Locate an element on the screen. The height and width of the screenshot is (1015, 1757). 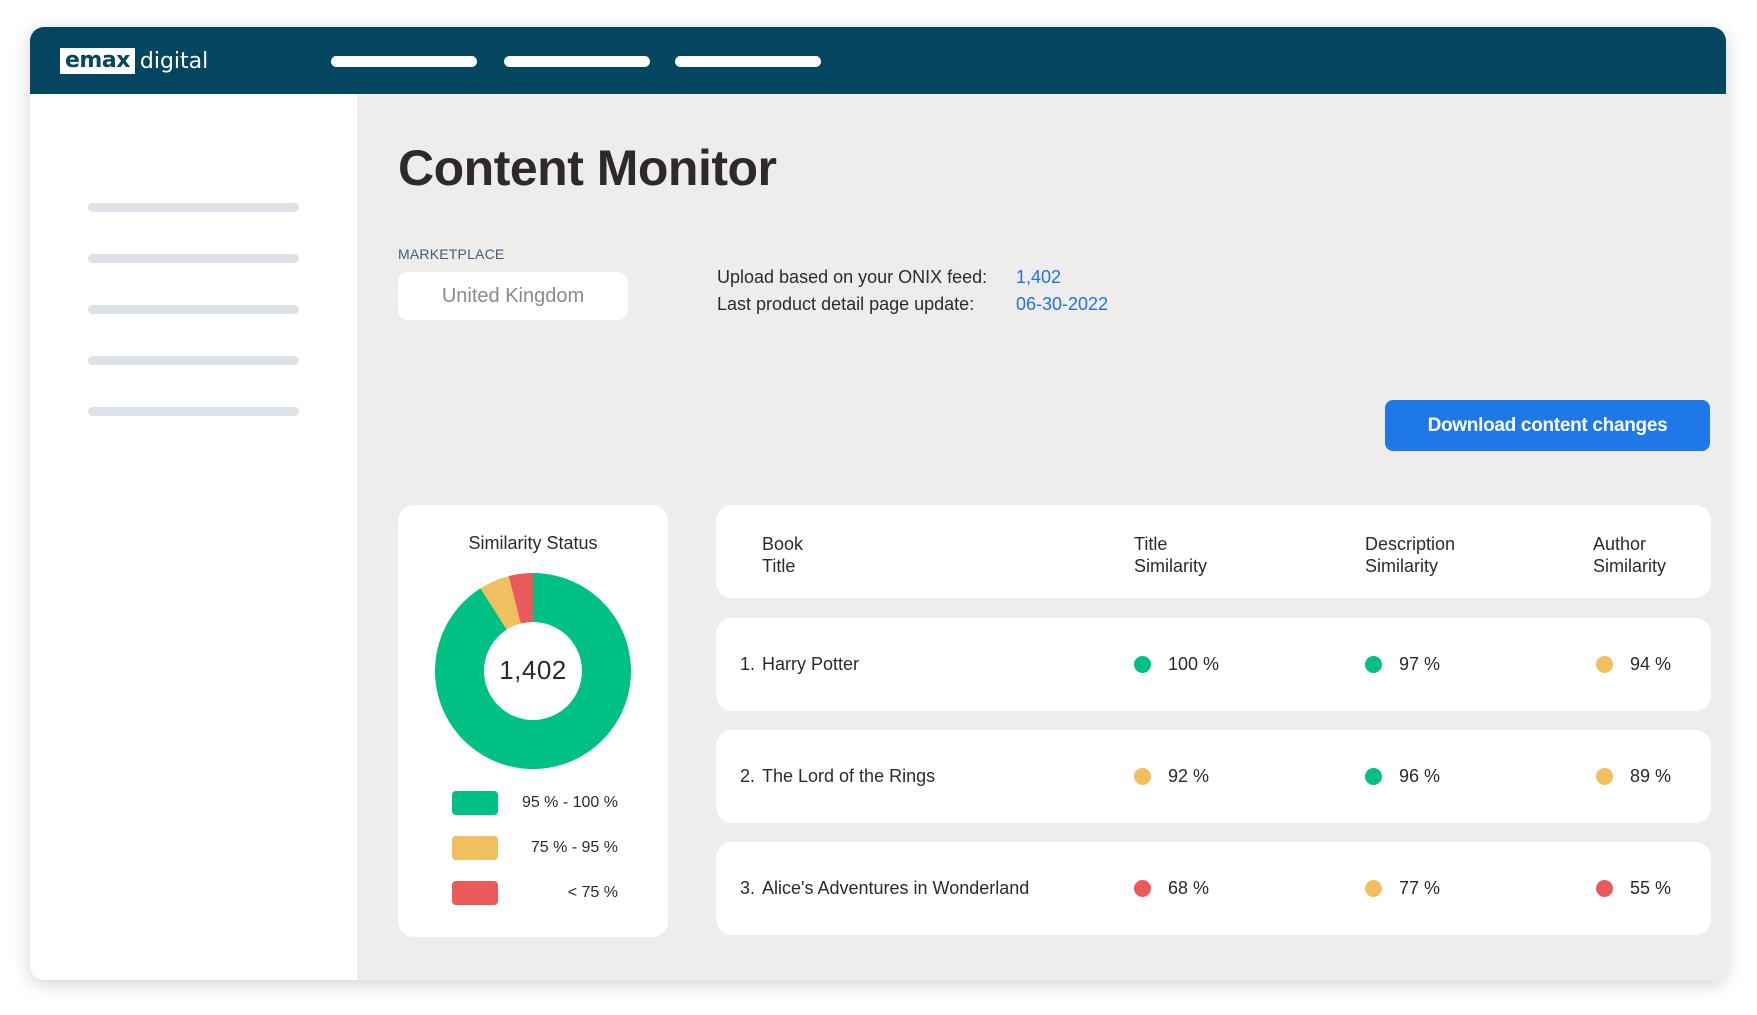
header-description-similarity-line1: Description is located at coordinates (1410, 544).